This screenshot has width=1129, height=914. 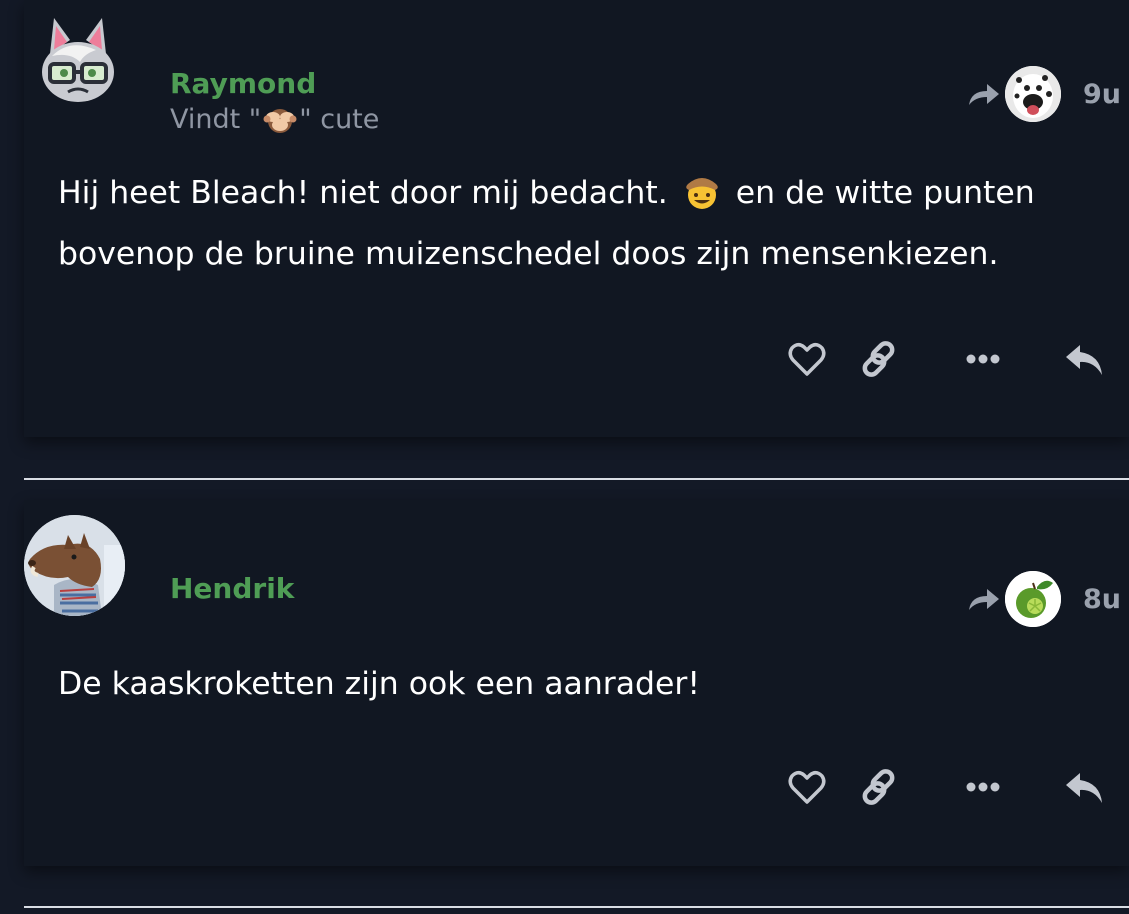 I want to click on flair-suffix: " cute, so click(x=339, y=119).